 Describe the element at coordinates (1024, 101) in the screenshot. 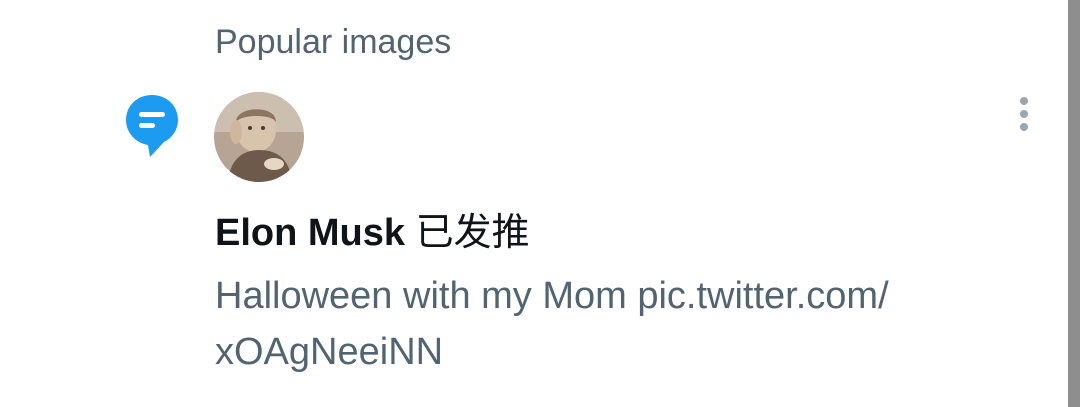

I see `more-vertical-icon` at that location.